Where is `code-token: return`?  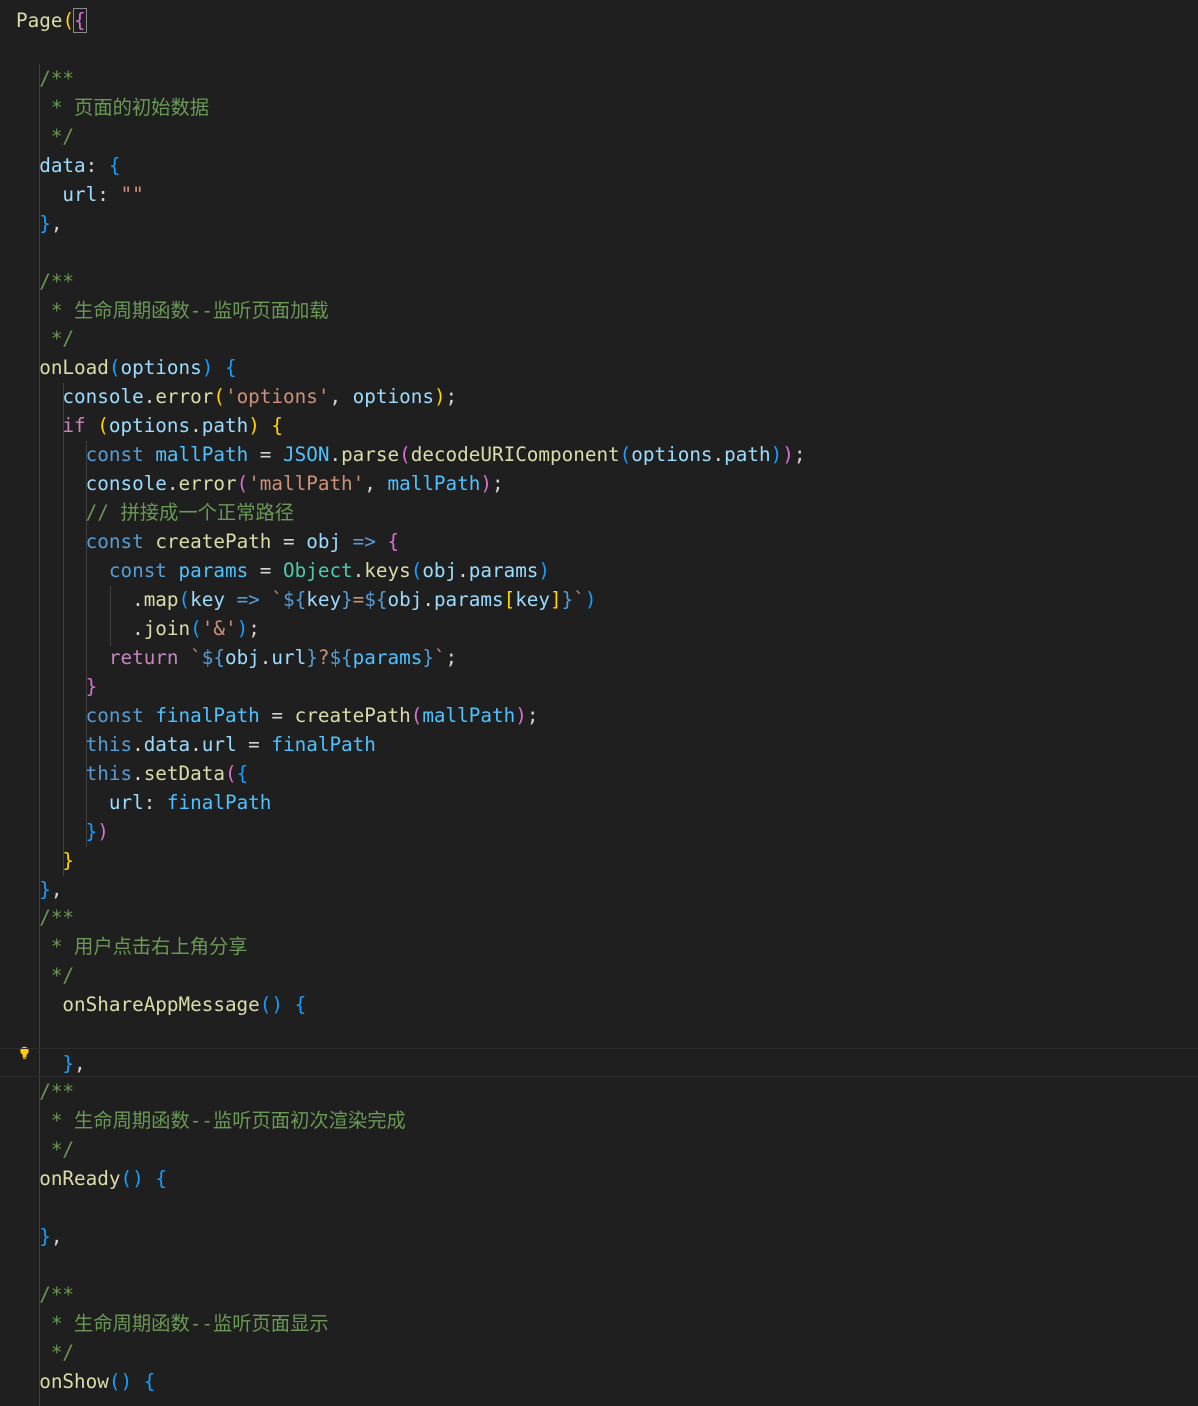 code-token: return is located at coordinates (97, 657).